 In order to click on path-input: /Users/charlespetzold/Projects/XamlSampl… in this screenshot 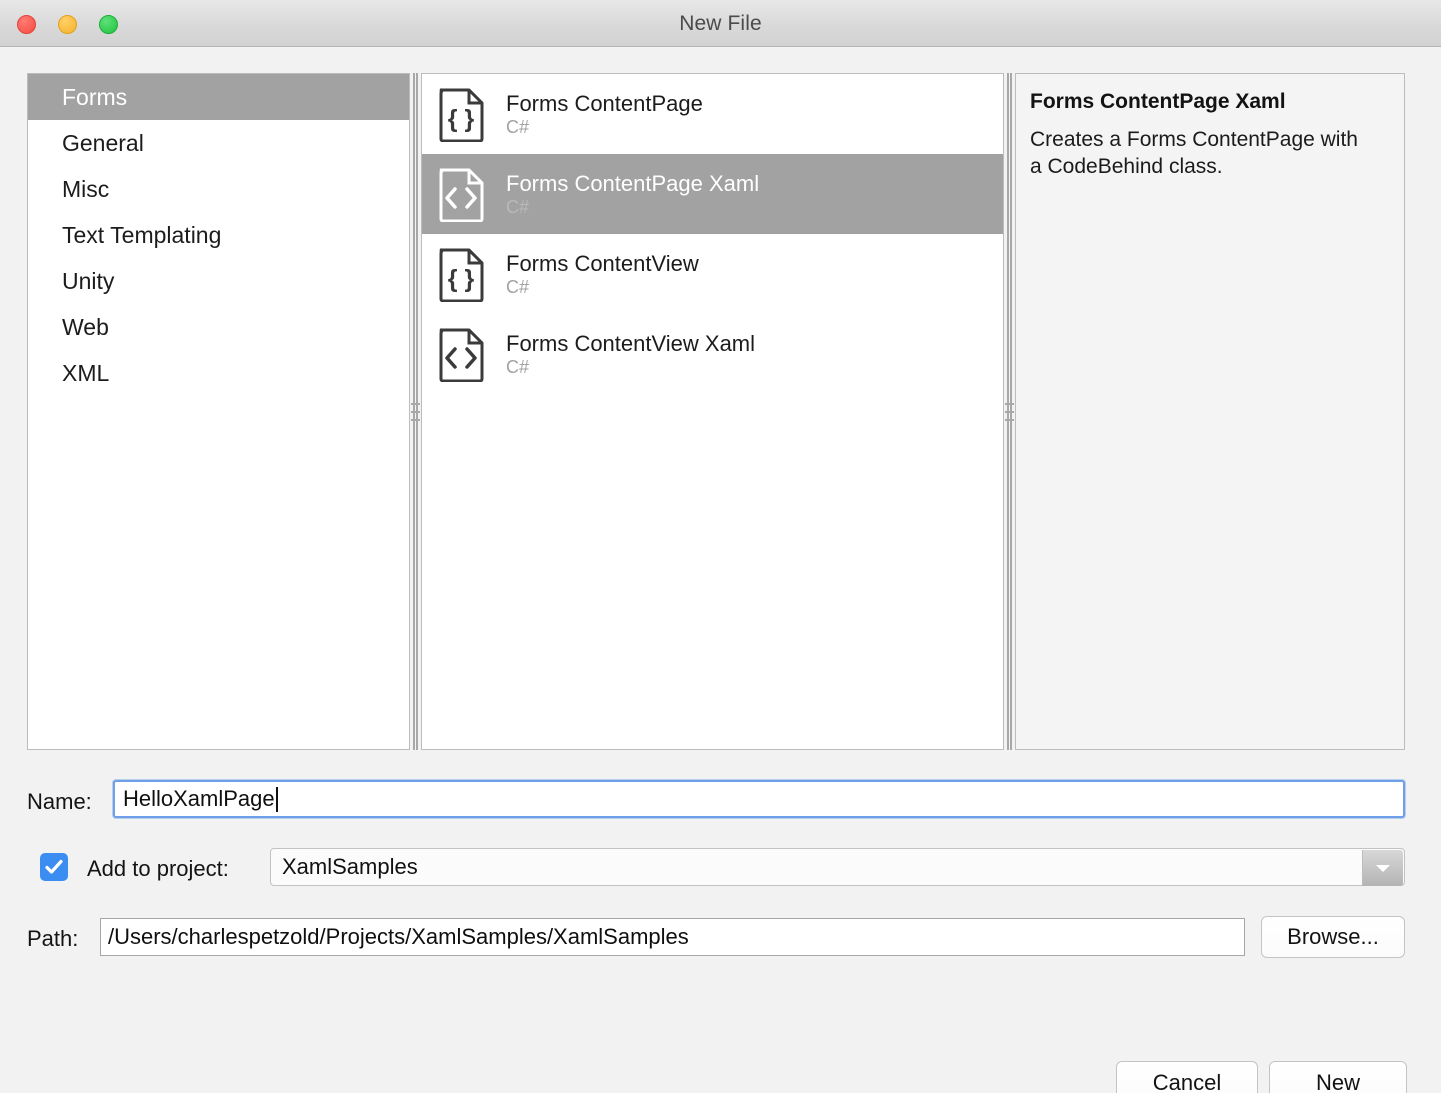, I will do `click(672, 937)`.